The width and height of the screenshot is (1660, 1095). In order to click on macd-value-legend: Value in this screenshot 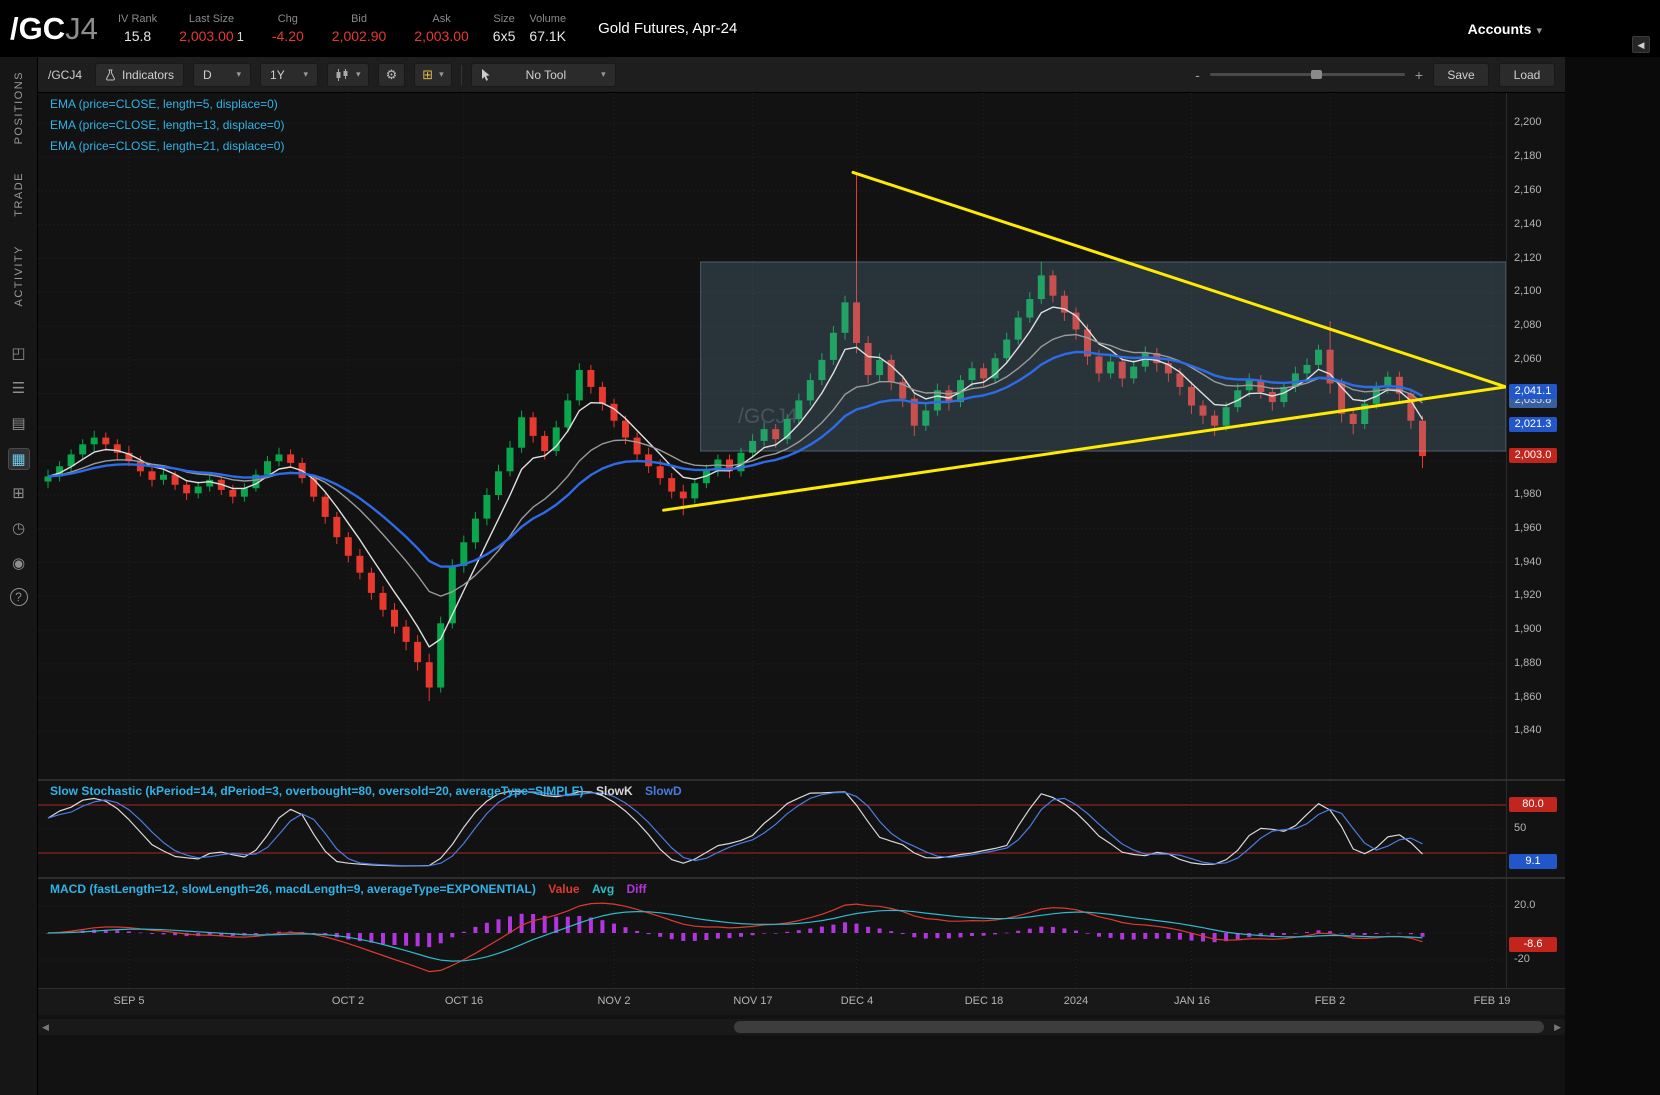, I will do `click(564, 889)`.